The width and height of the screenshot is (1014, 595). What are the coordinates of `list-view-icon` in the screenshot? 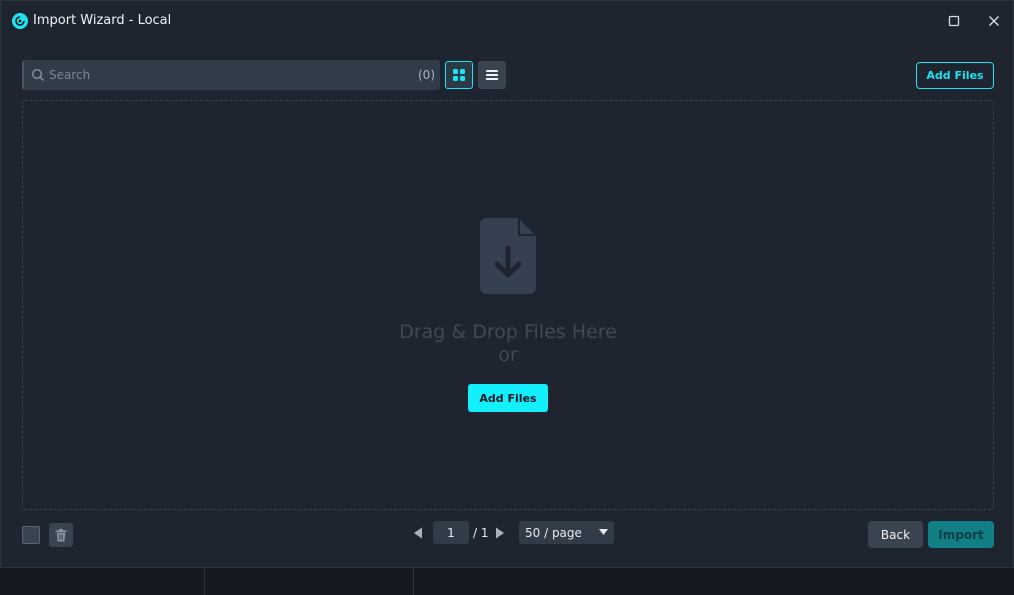 It's located at (492, 75).